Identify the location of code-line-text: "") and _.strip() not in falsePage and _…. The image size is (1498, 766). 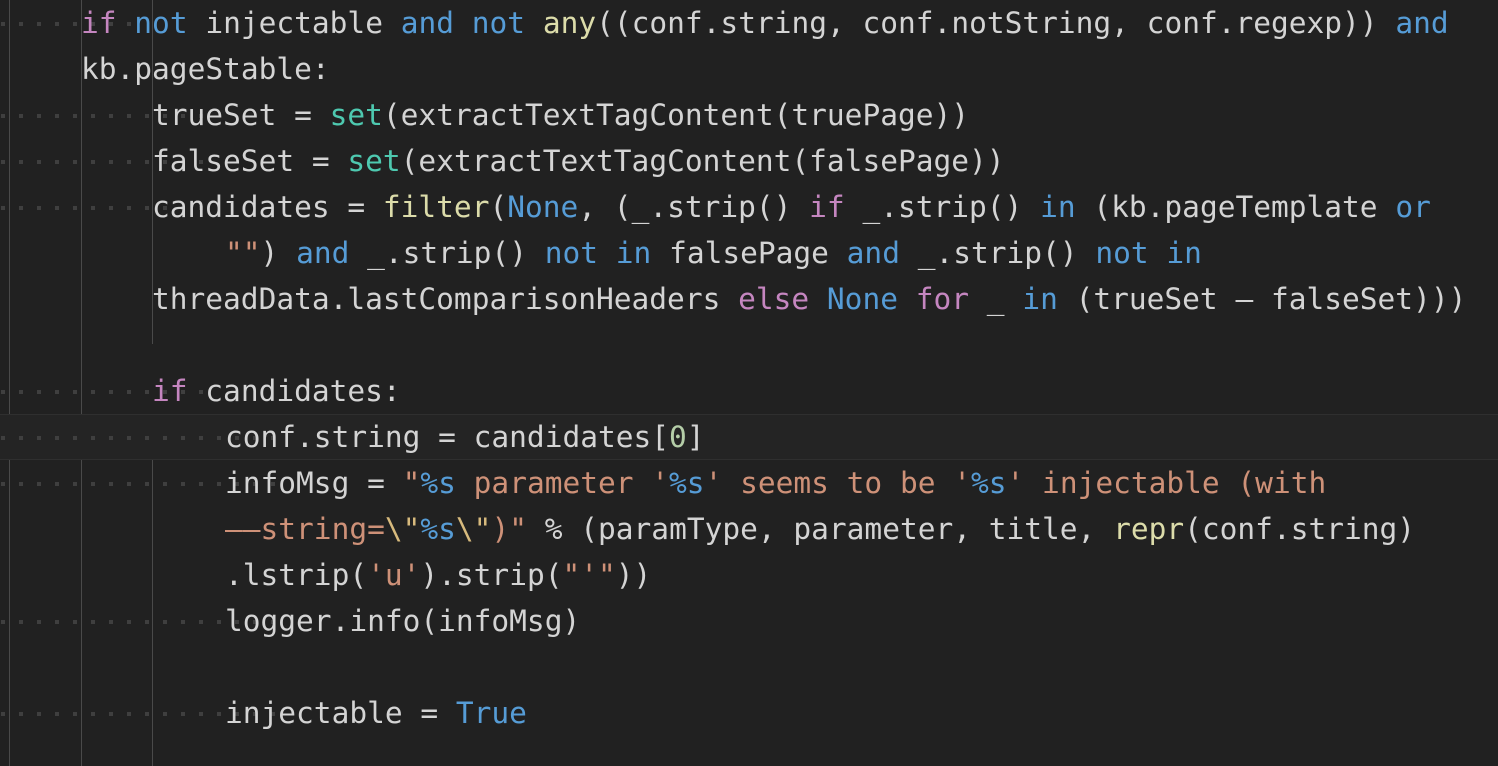
(713, 253).